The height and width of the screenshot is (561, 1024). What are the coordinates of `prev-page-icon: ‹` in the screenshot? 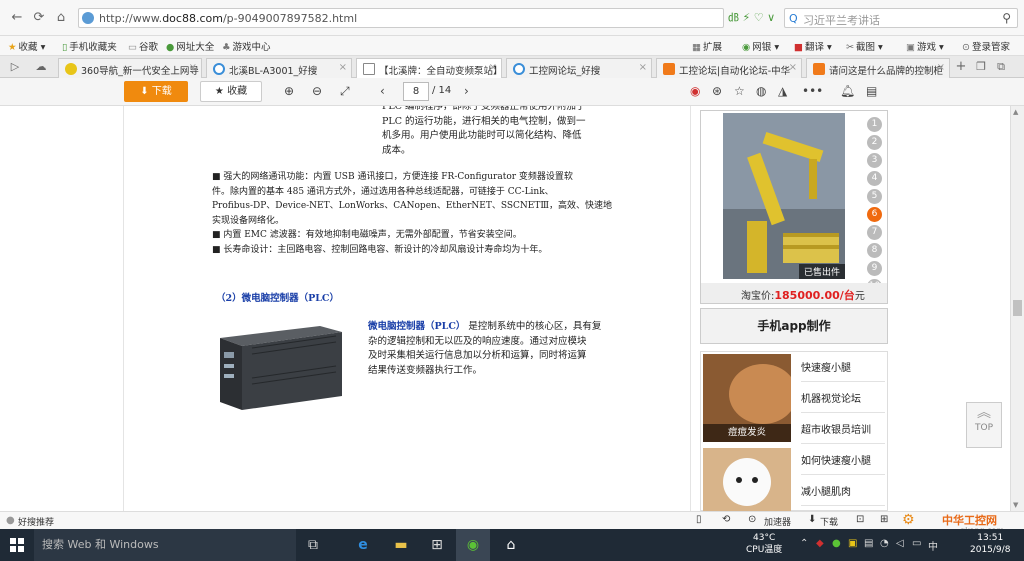 It's located at (382, 91).